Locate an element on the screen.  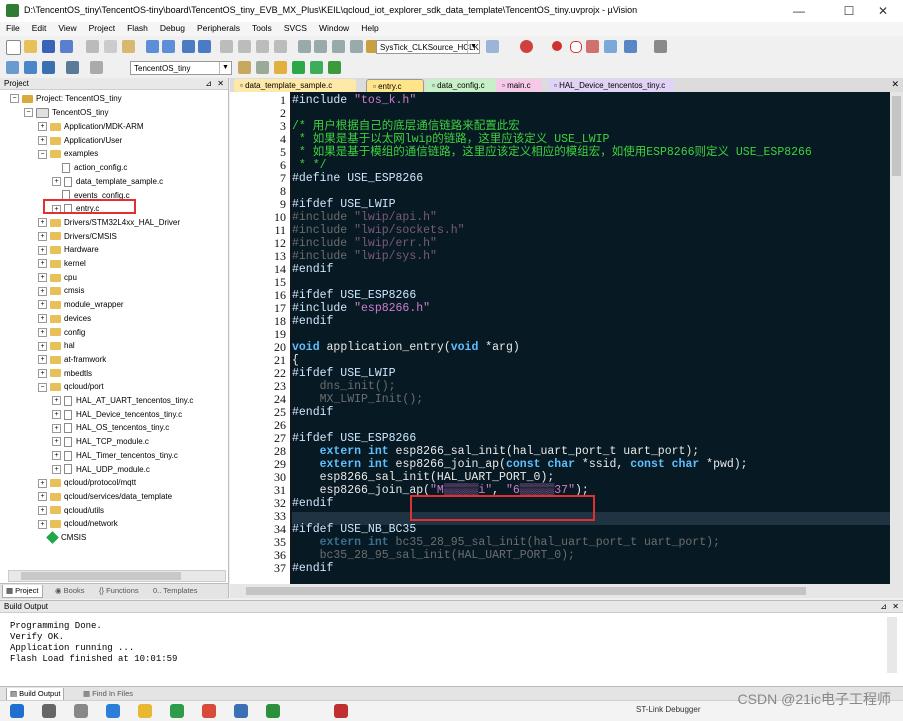
manage-run-time-icon is located at coordinates (298, 67).